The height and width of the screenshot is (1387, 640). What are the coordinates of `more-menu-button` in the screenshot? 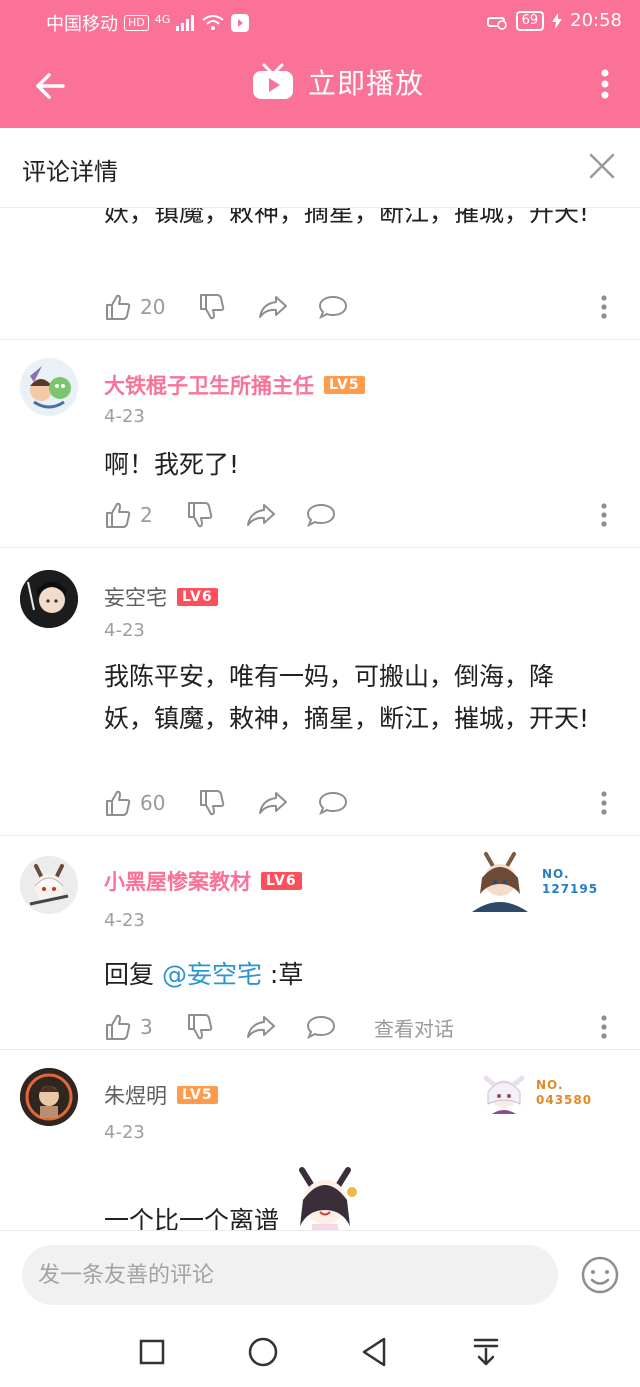 It's located at (605, 84).